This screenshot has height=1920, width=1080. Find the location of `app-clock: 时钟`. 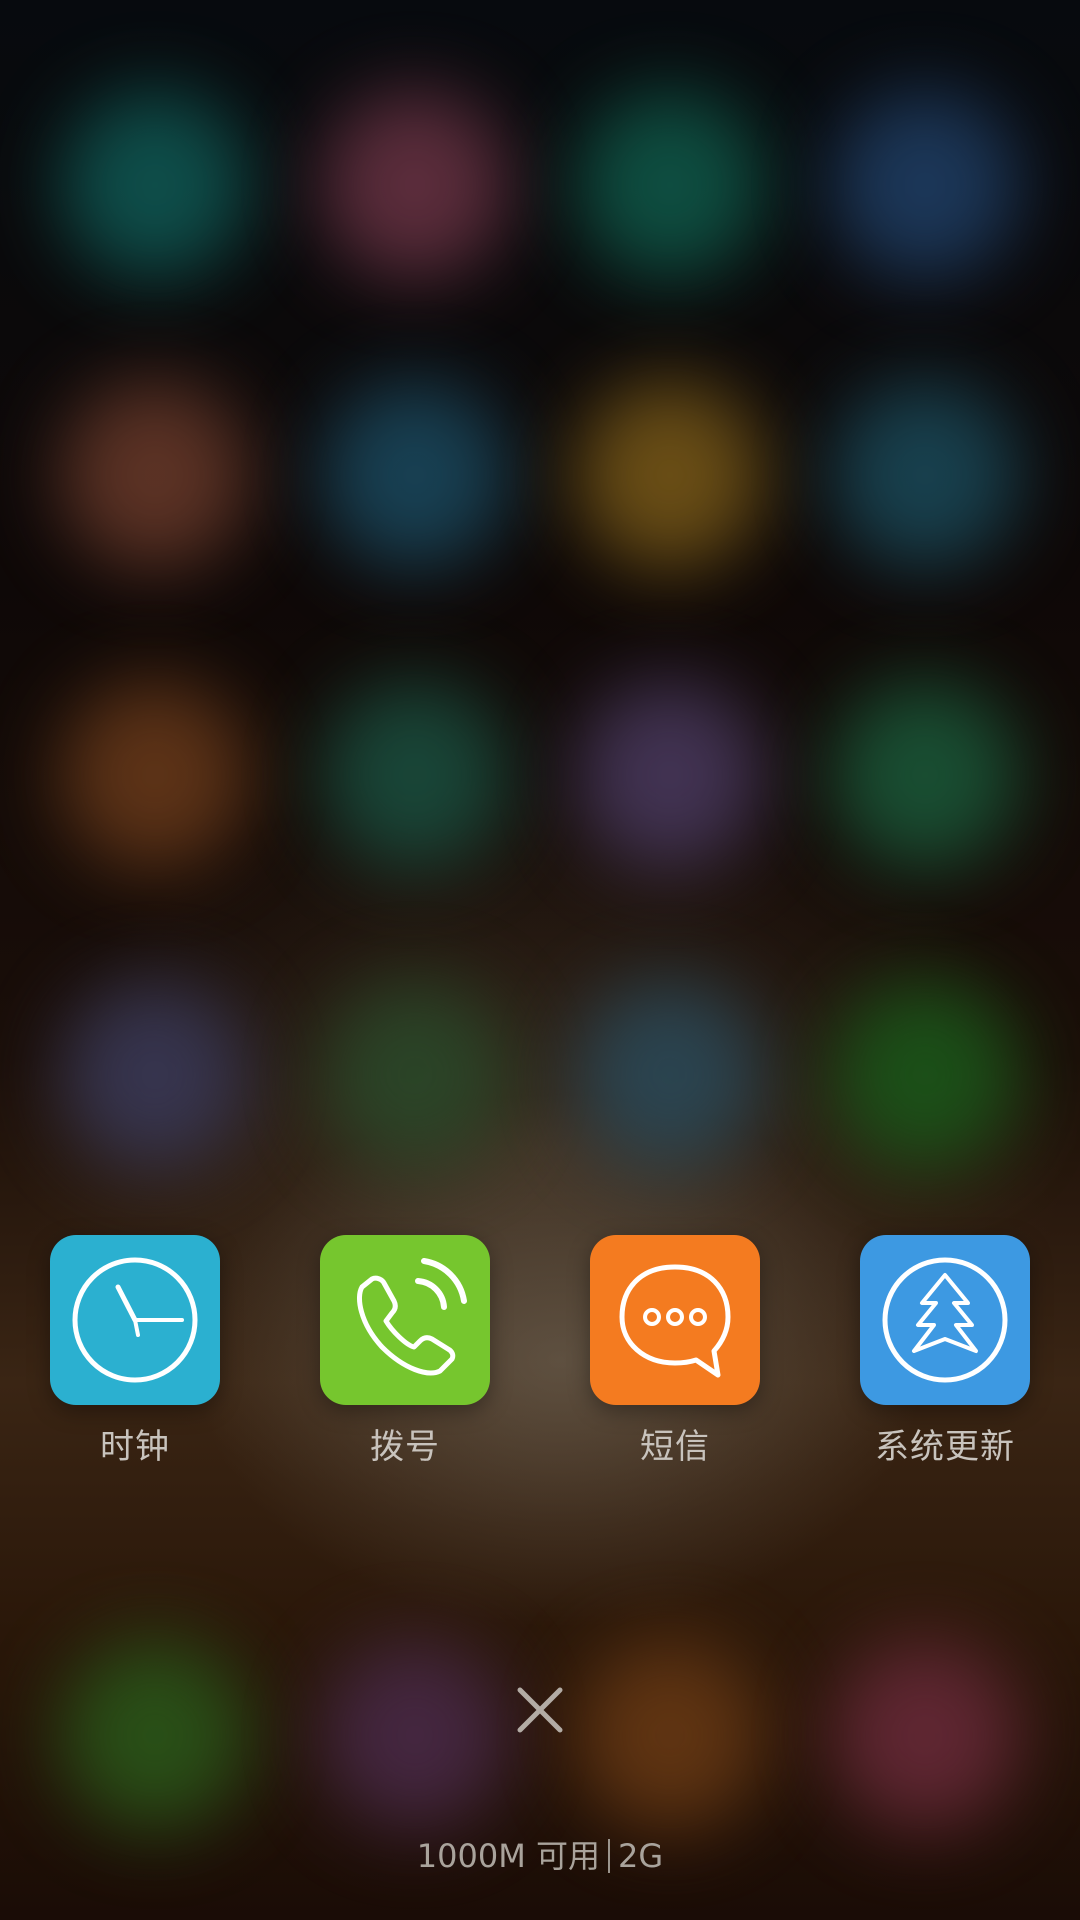

app-clock: 时钟 is located at coordinates (135, 1355).